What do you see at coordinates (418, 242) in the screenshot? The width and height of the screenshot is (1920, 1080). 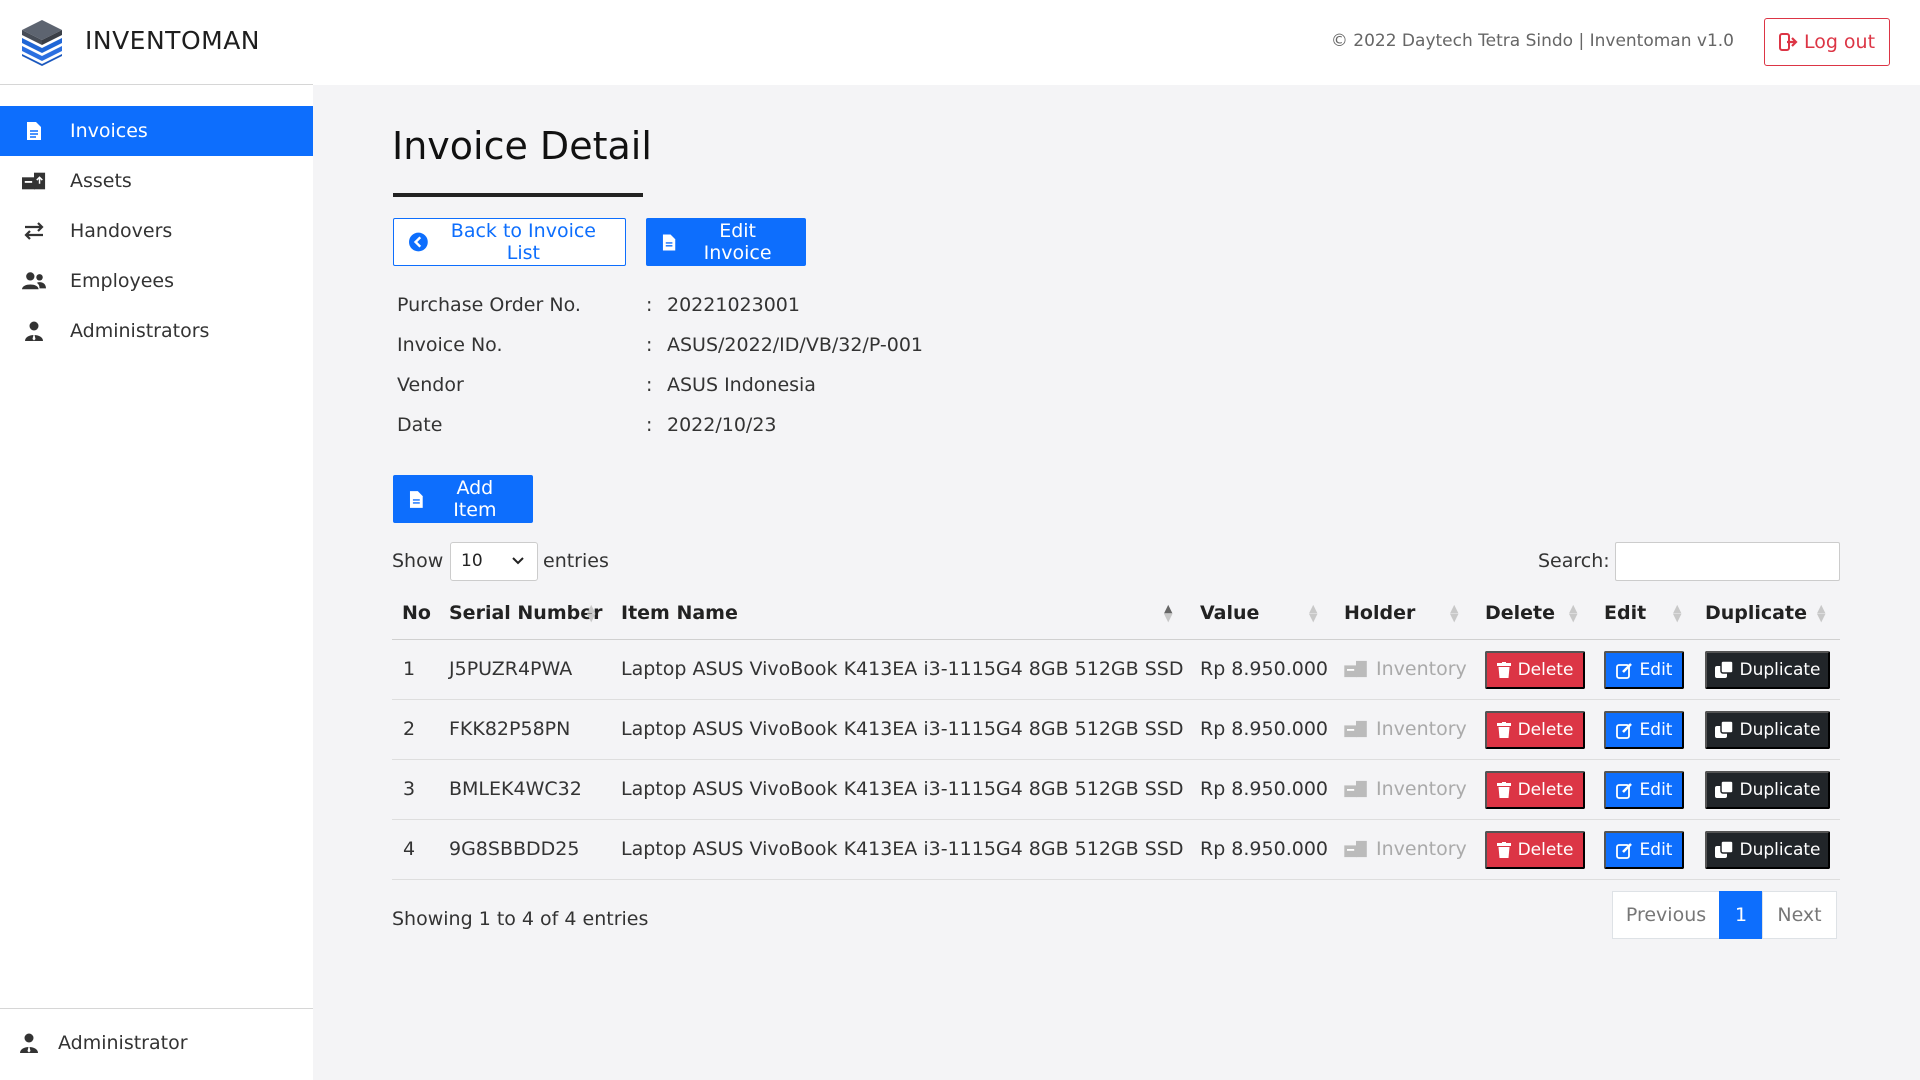 I see `chevron-circle-left-icon` at bounding box center [418, 242].